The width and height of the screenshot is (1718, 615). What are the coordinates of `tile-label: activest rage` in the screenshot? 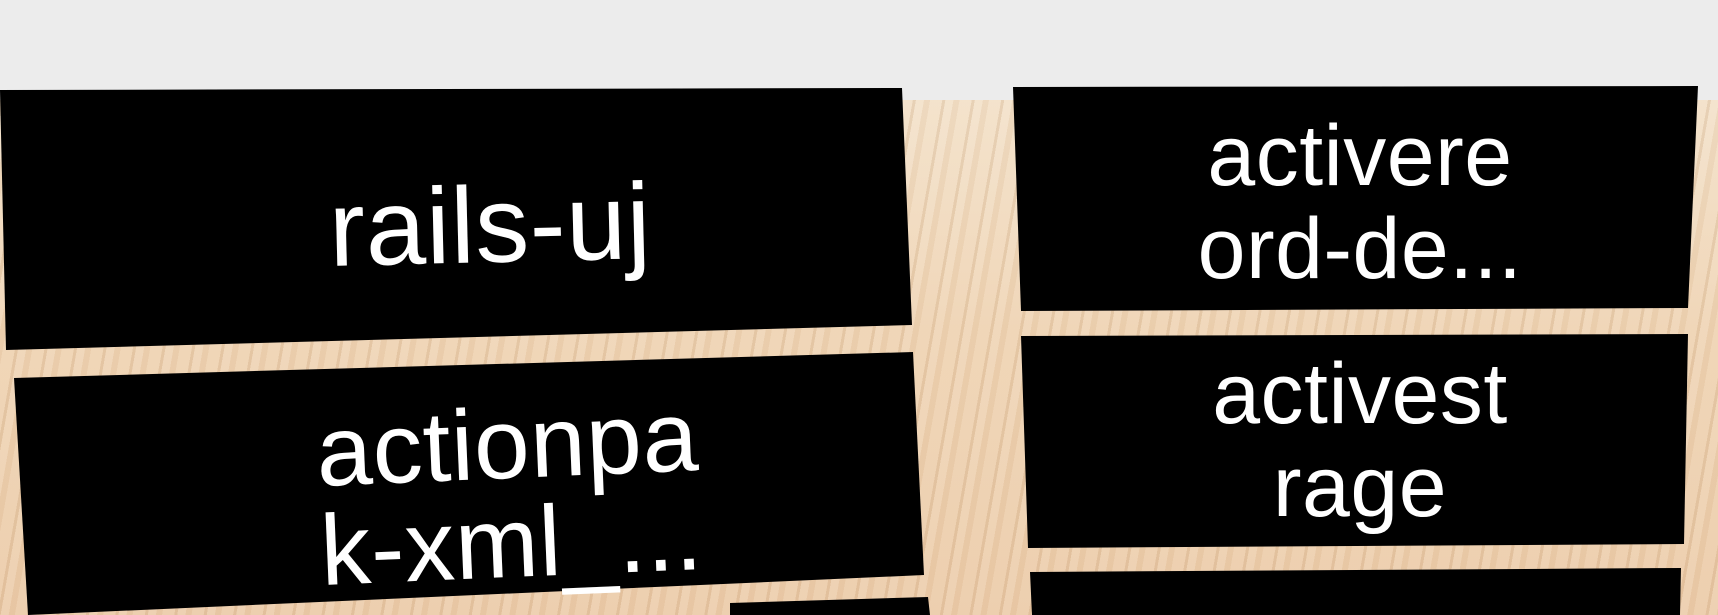 It's located at (1360, 440).